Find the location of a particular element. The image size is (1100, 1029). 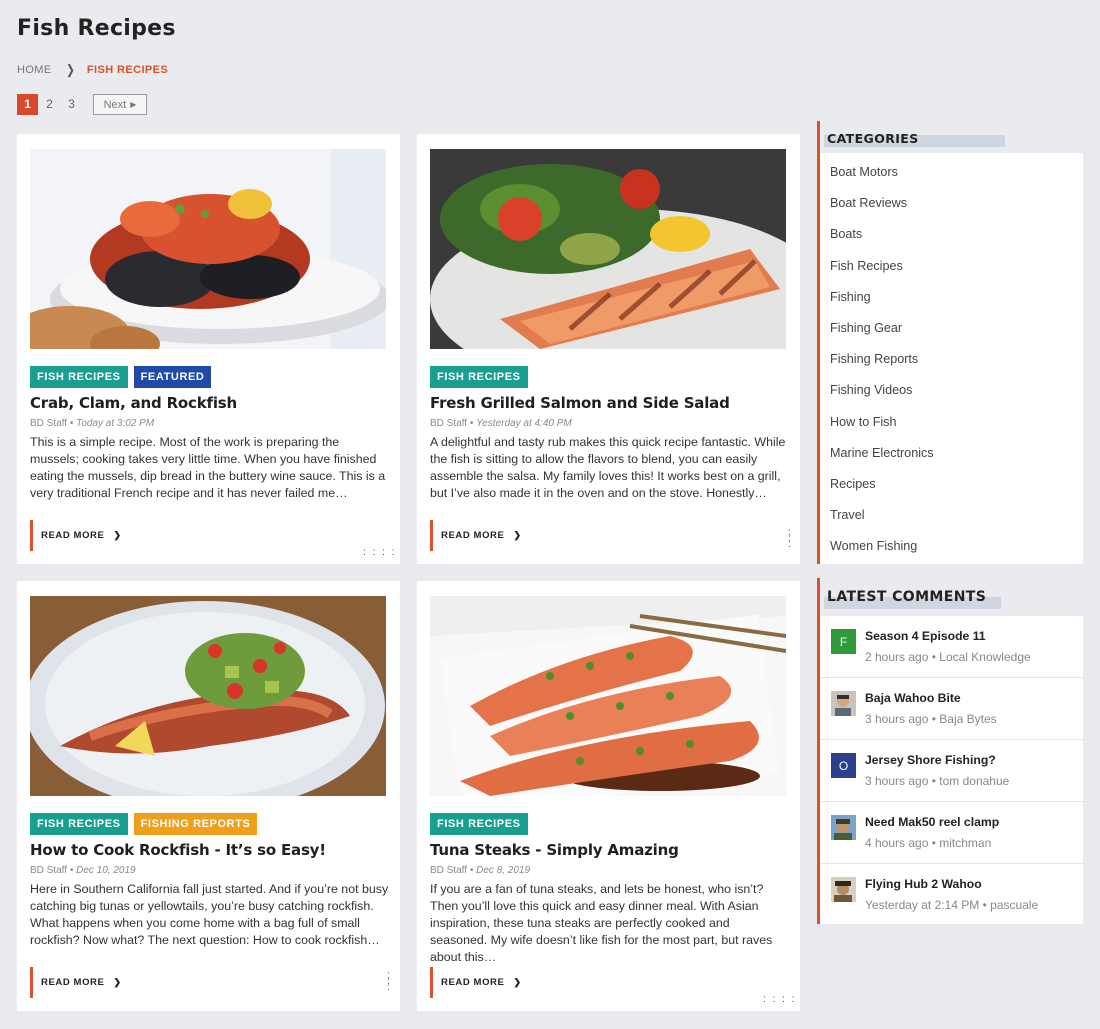

seafood-plate-image is located at coordinates (208, 249).